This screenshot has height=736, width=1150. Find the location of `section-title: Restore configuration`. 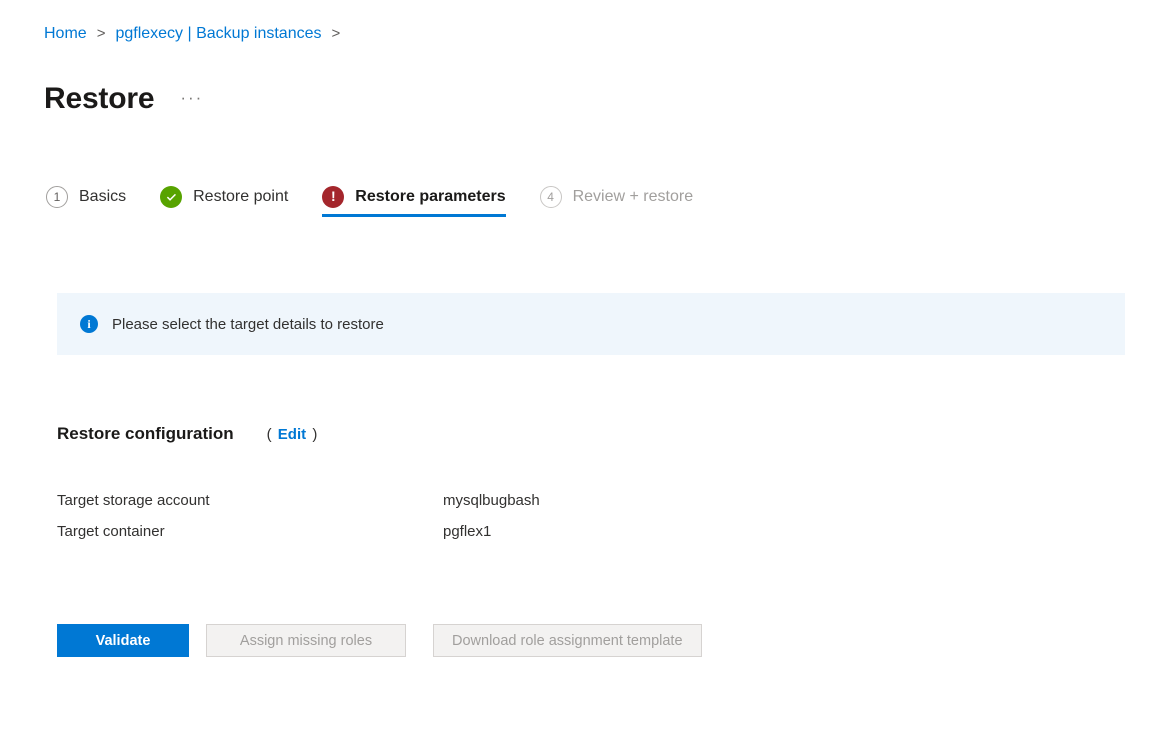

section-title: Restore configuration is located at coordinates (145, 433).